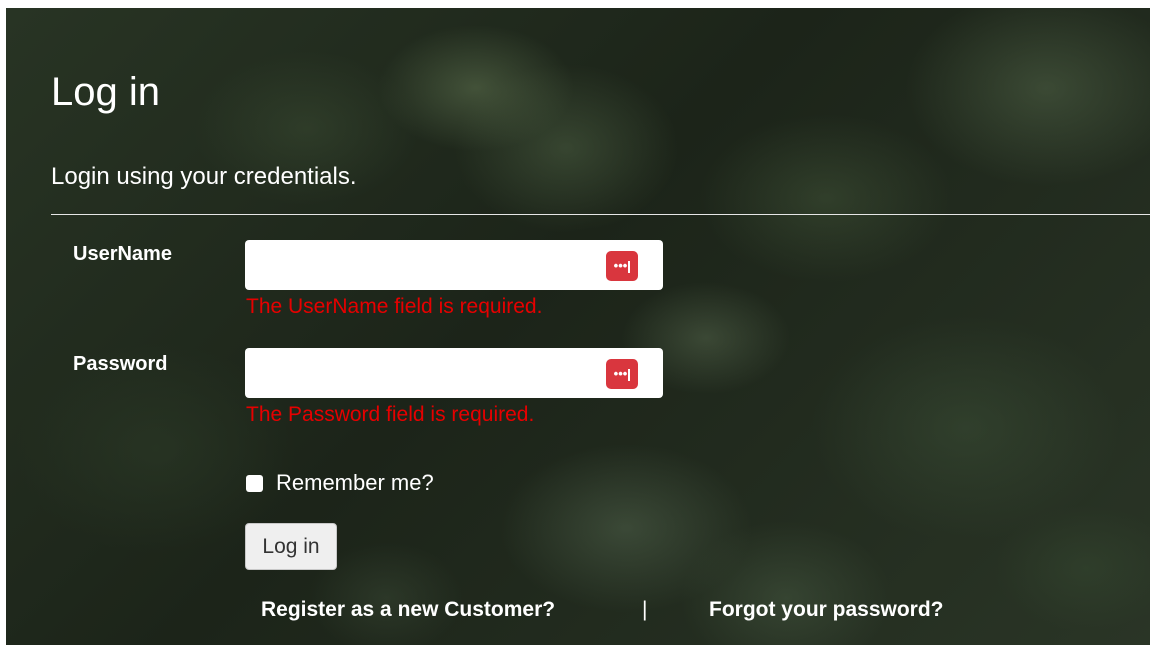 This screenshot has width=1150, height=645. I want to click on page-subtitle: Login using your credentials., so click(204, 176).